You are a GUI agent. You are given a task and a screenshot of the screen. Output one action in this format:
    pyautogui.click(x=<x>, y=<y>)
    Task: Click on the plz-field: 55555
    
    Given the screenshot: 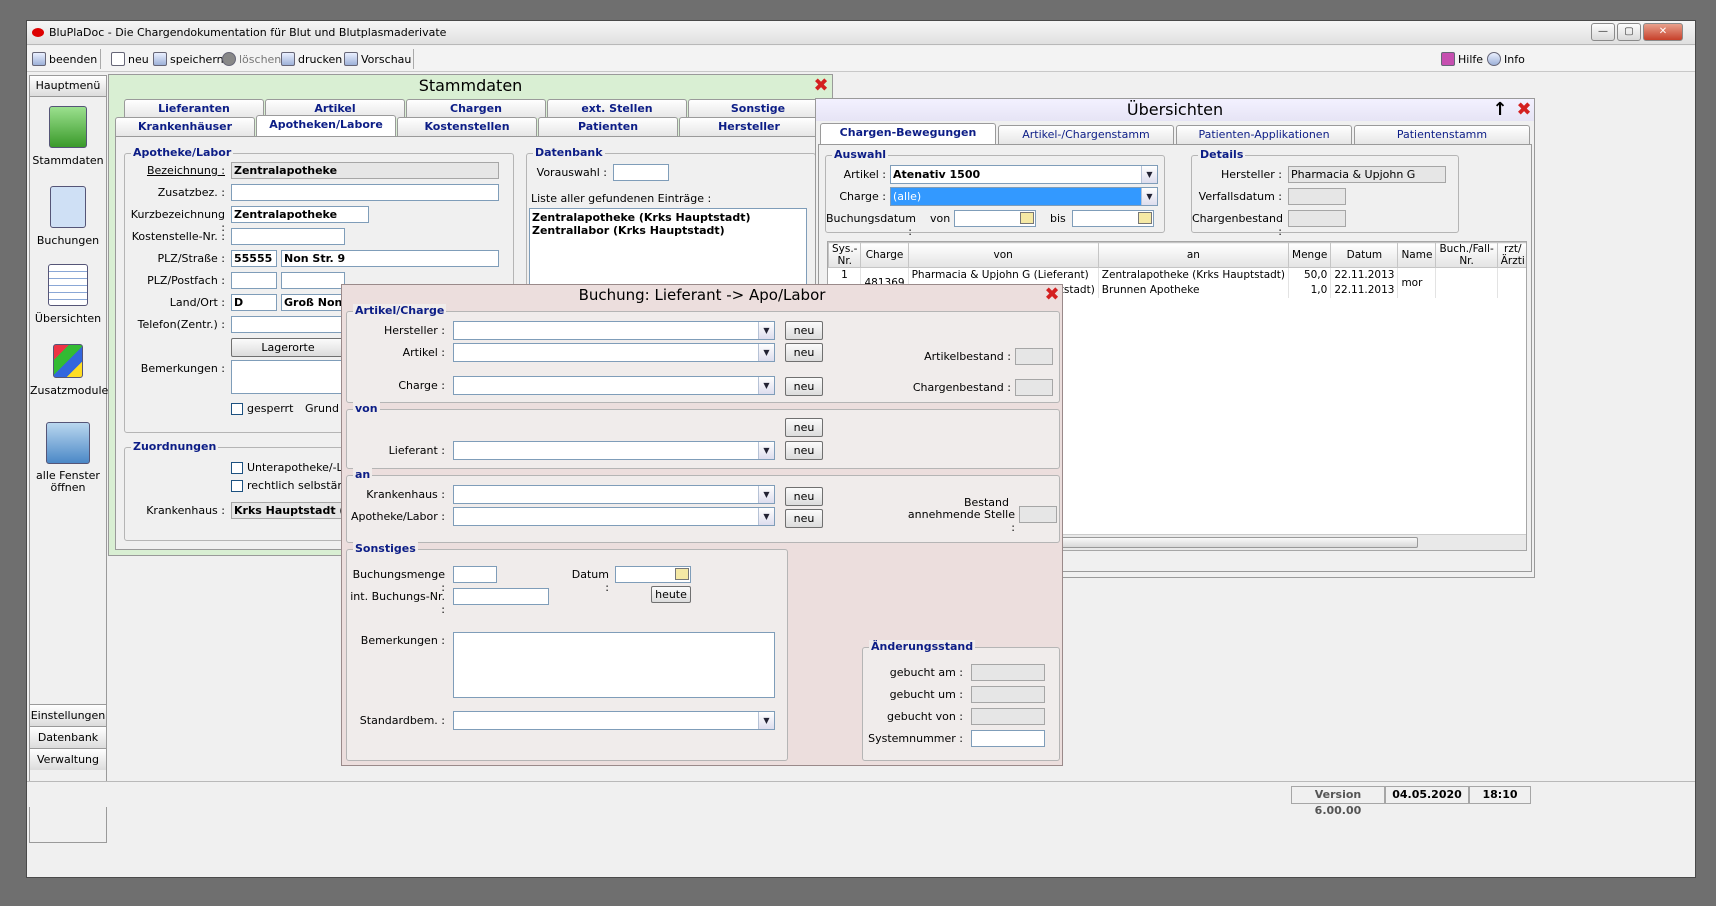 What is the action you would take?
    pyautogui.click(x=254, y=258)
    